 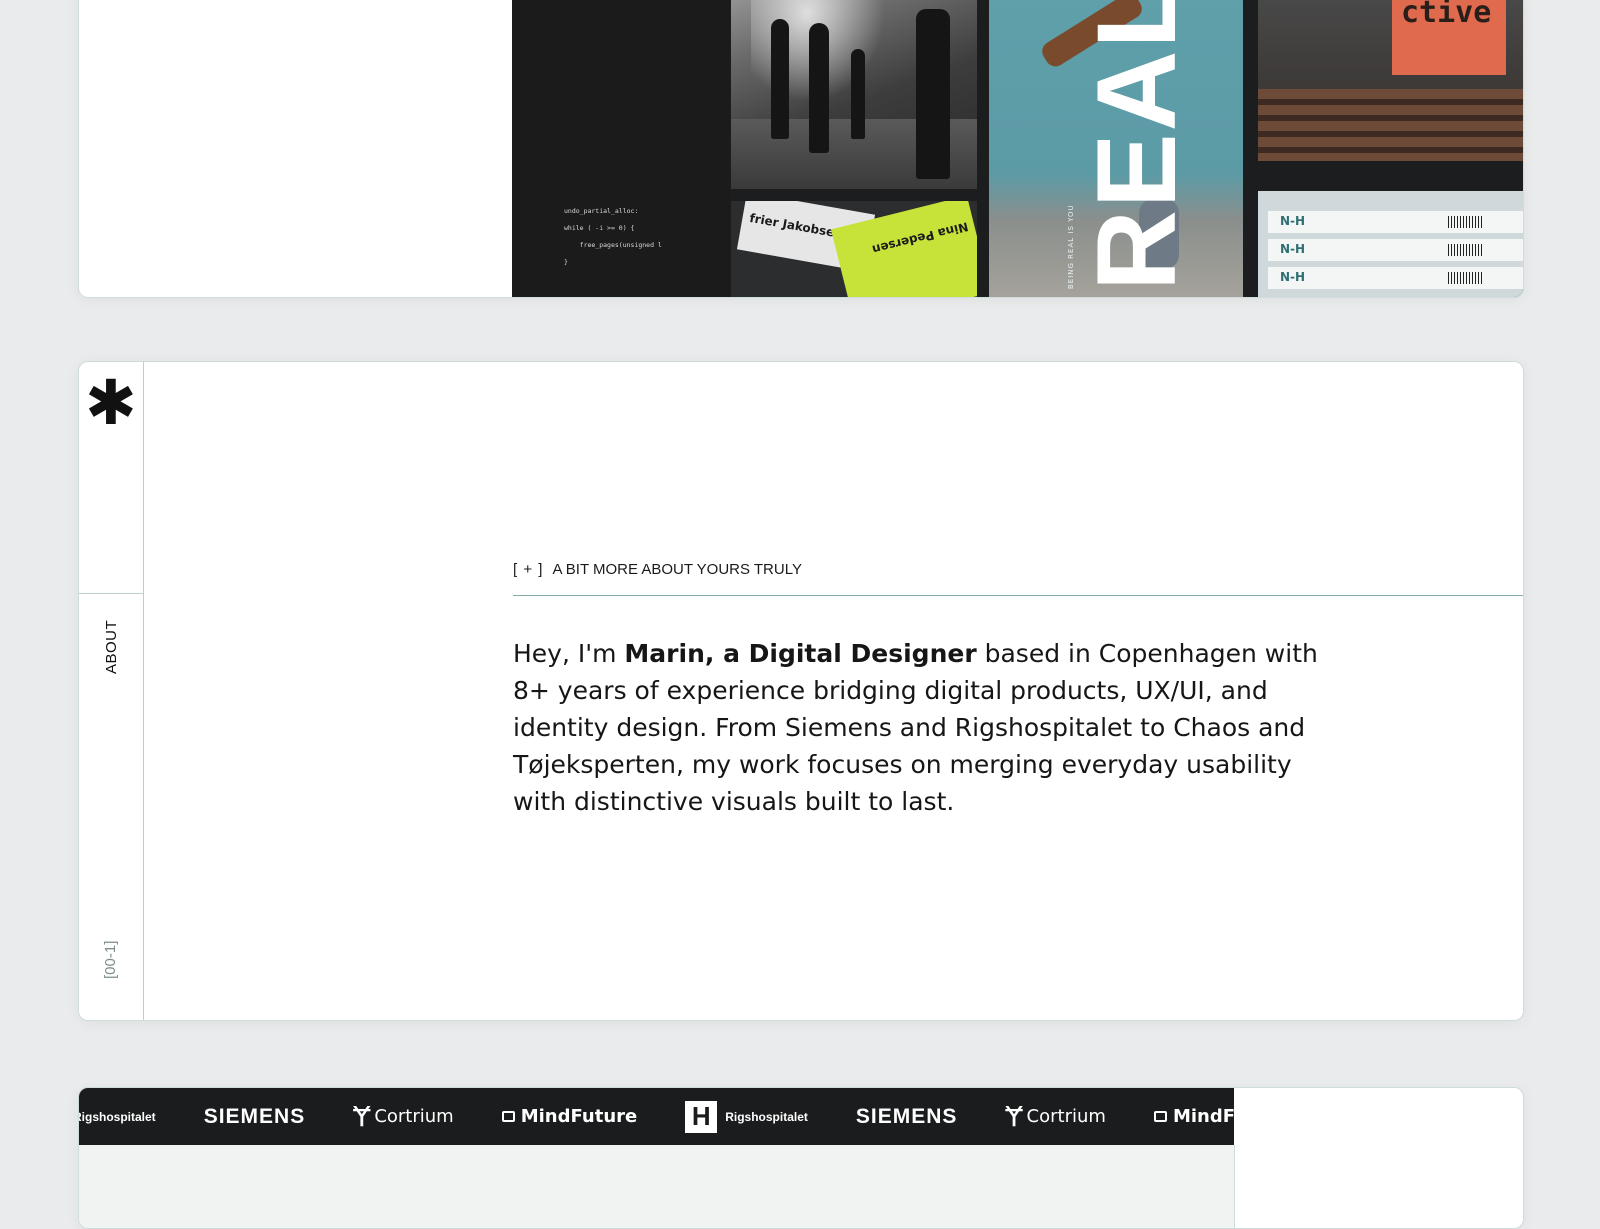 What do you see at coordinates (117, 1116) in the screenshot?
I see `logo-rigshospitalet: Rigshospitalet` at bounding box center [117, 1116].